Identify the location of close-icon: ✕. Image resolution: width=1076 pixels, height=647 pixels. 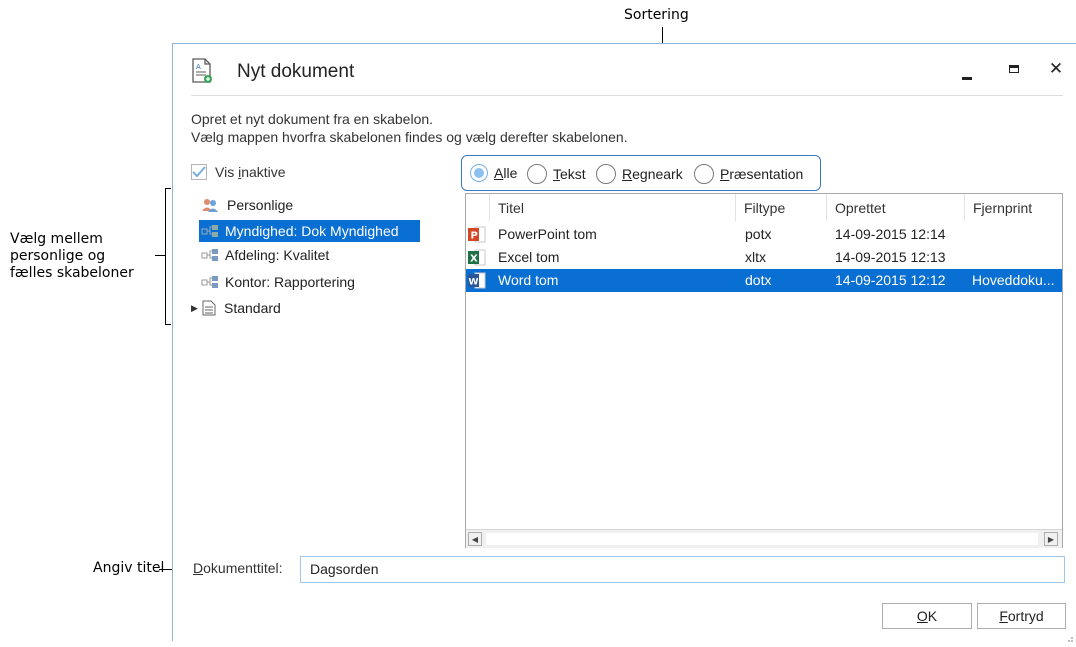
(1056, 69).